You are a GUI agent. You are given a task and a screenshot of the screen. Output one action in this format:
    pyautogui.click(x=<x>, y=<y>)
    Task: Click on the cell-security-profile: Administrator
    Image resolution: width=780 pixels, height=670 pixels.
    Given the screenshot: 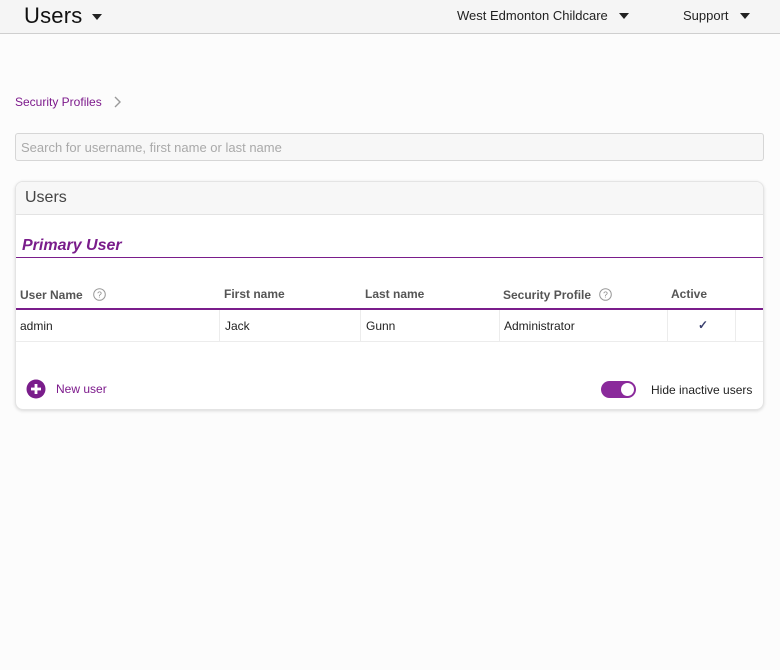 What is the action you would take?
    pyautogui.click(x=539, y=326)
    